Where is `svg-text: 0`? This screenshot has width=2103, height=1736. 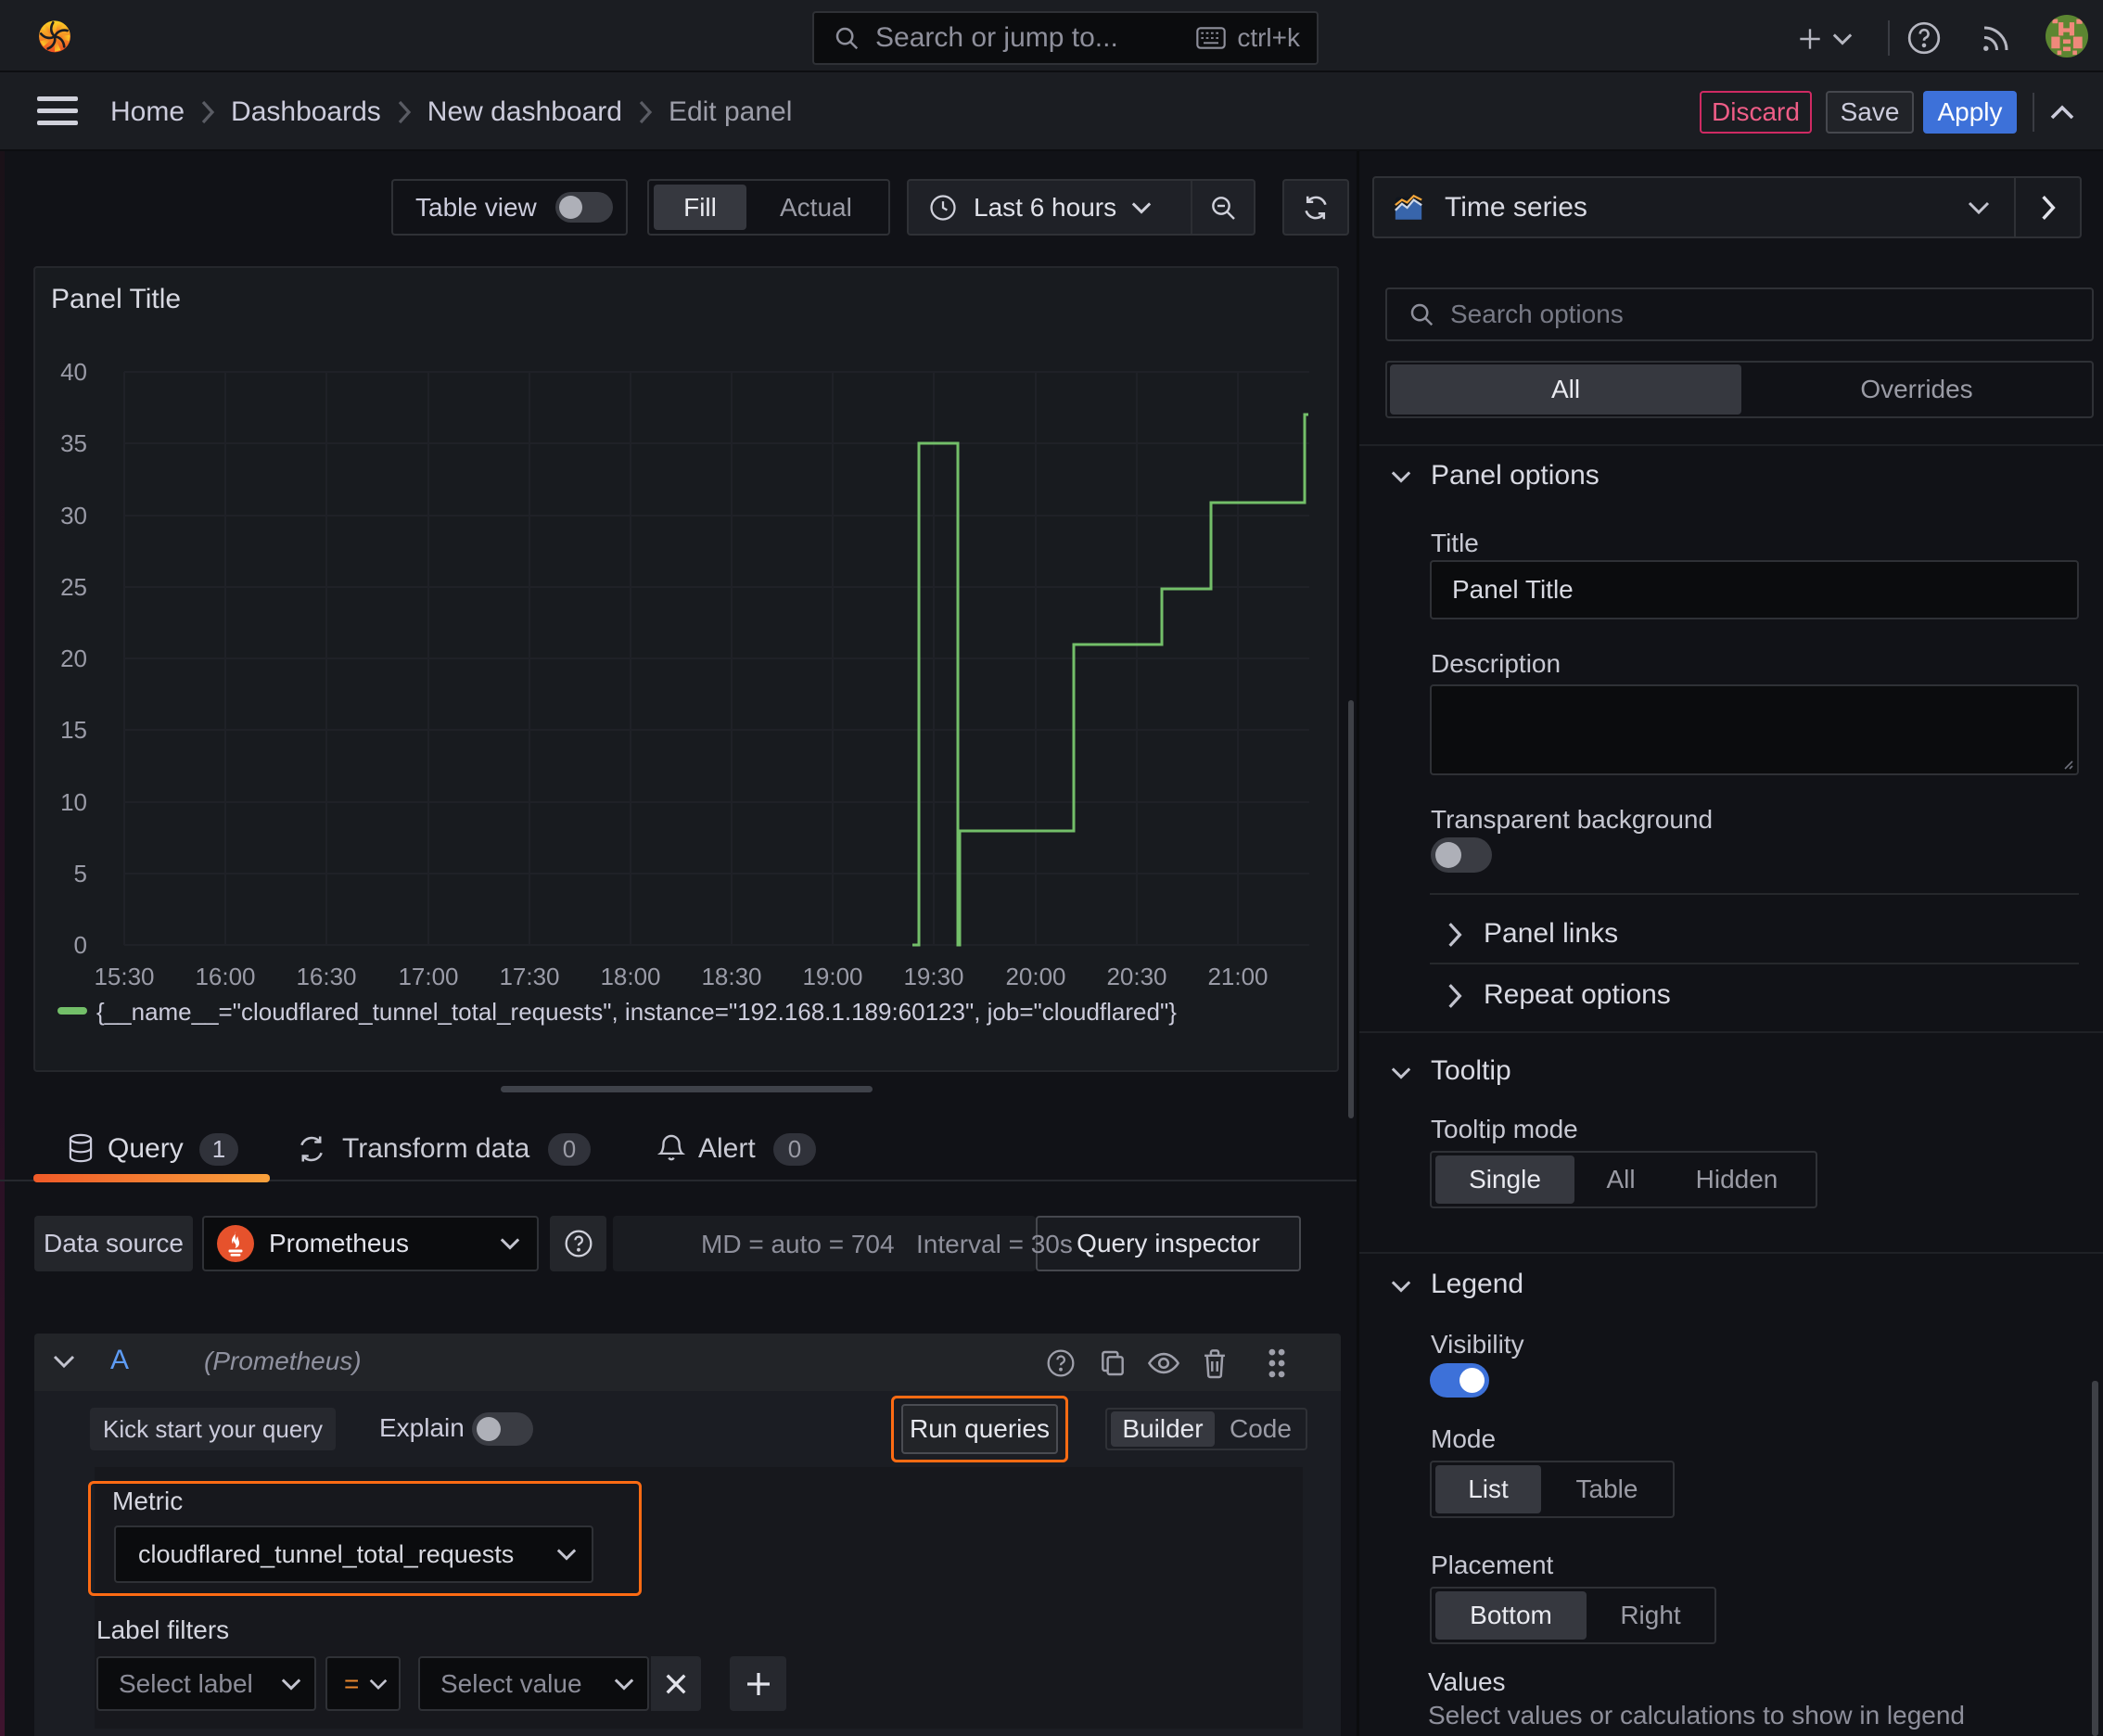 svg-text: 0 is located at coordinates (80, 945).